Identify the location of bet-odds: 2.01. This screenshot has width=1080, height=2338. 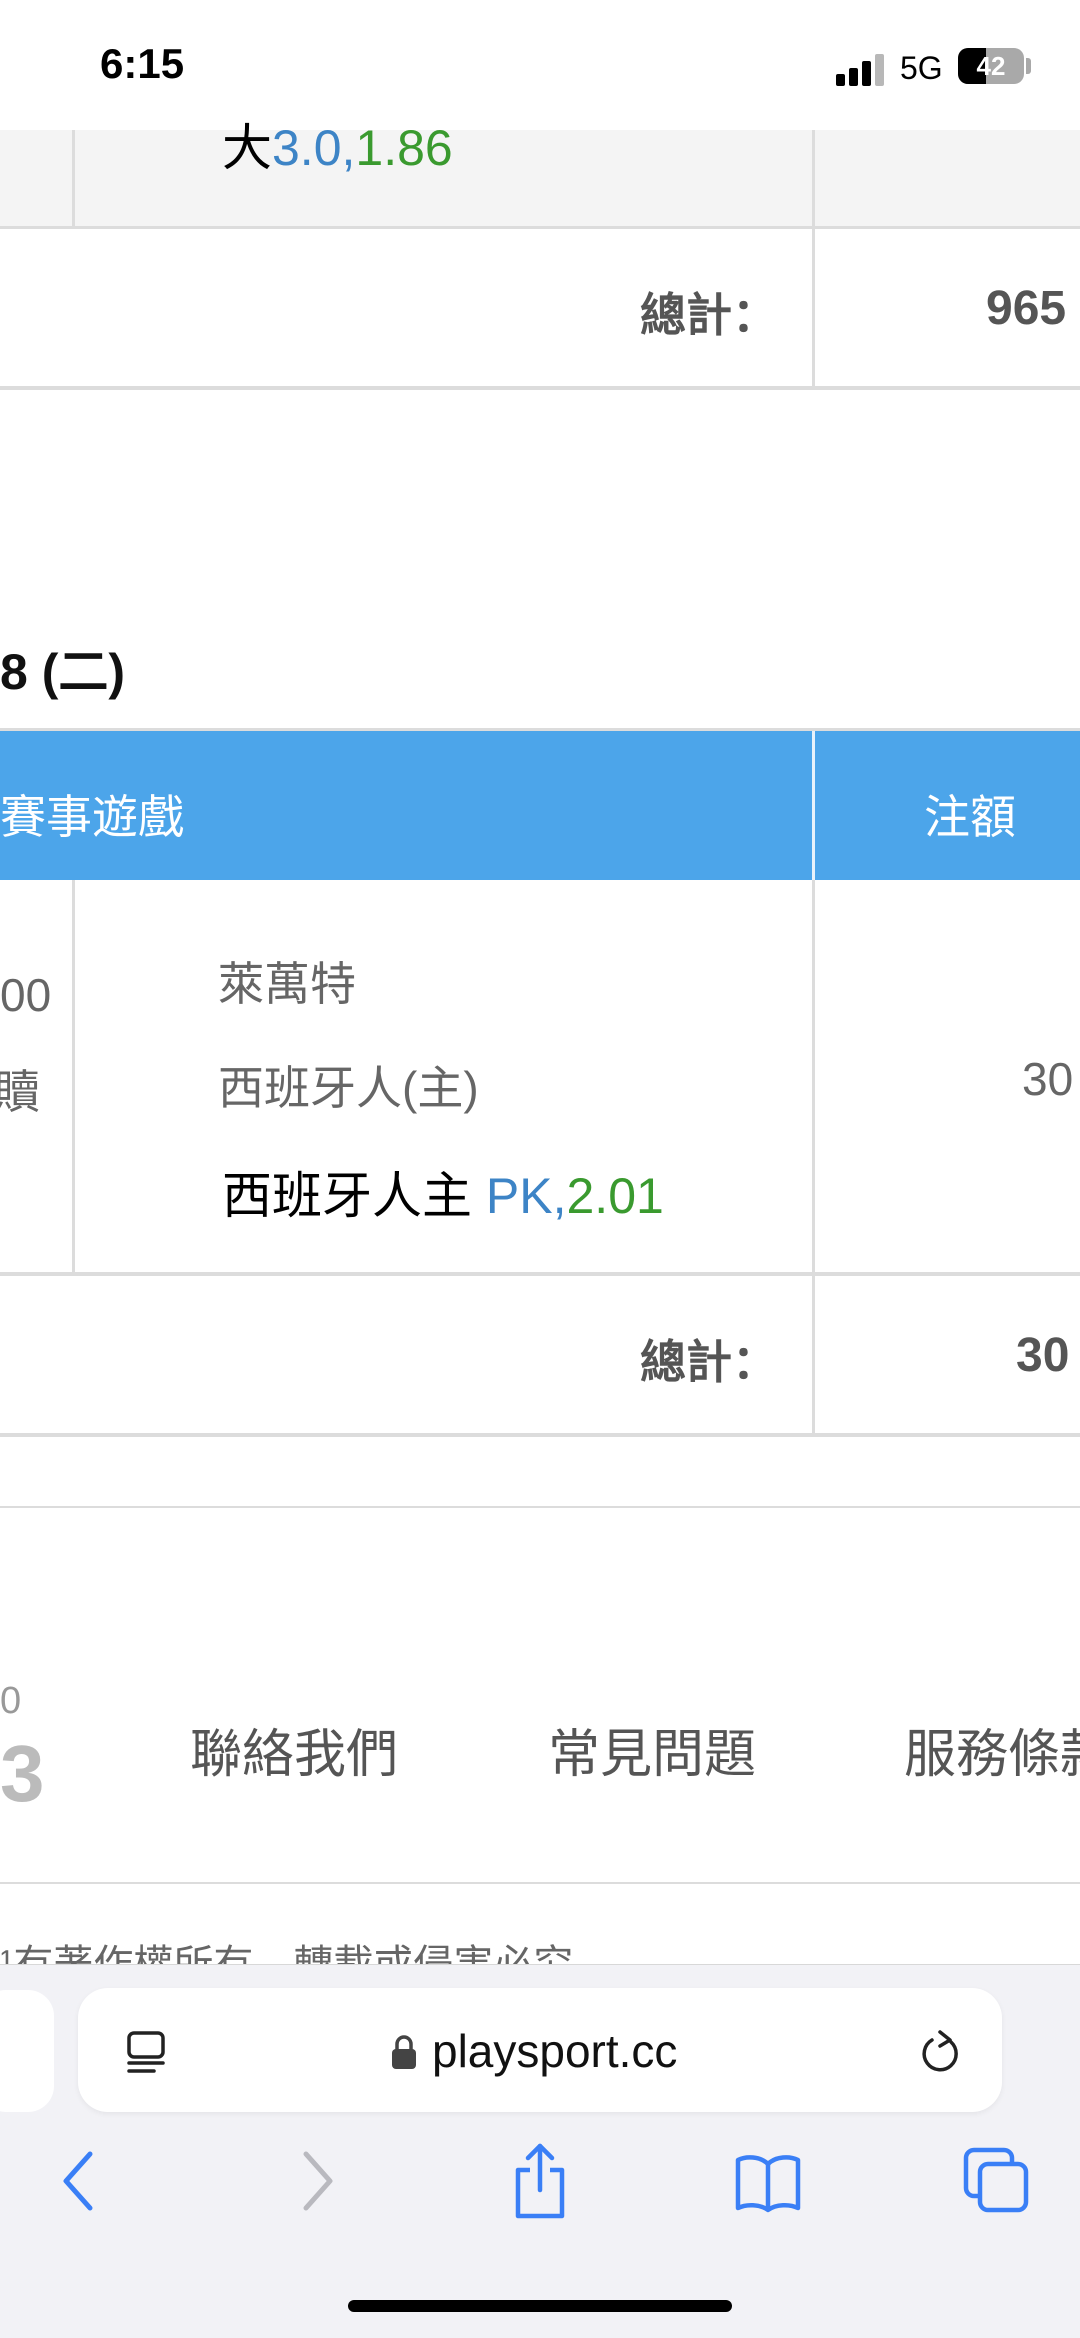
(615, 1196).